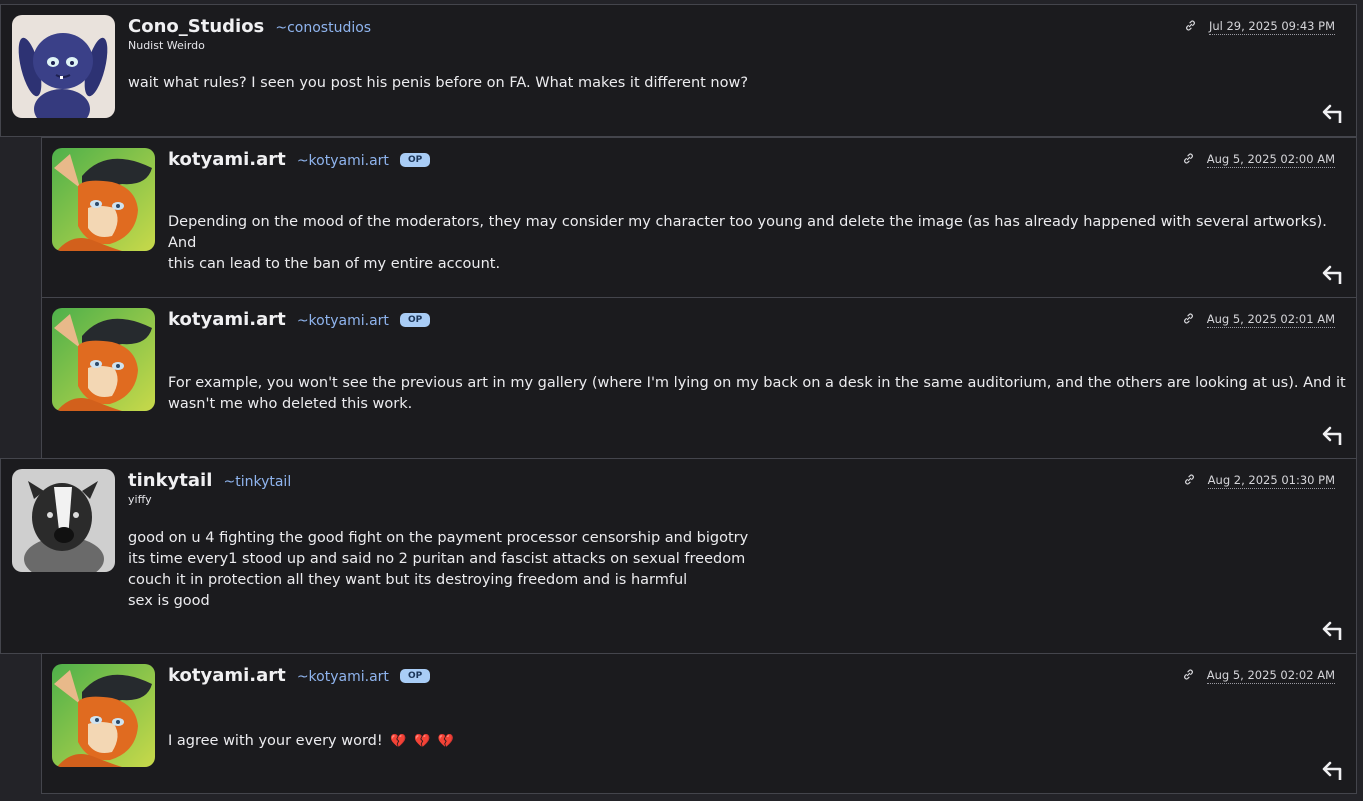 This screenshot has width=1363, height=801. I want to click on comment-header: tinkytail ~tinkytail, so click(209, 480).